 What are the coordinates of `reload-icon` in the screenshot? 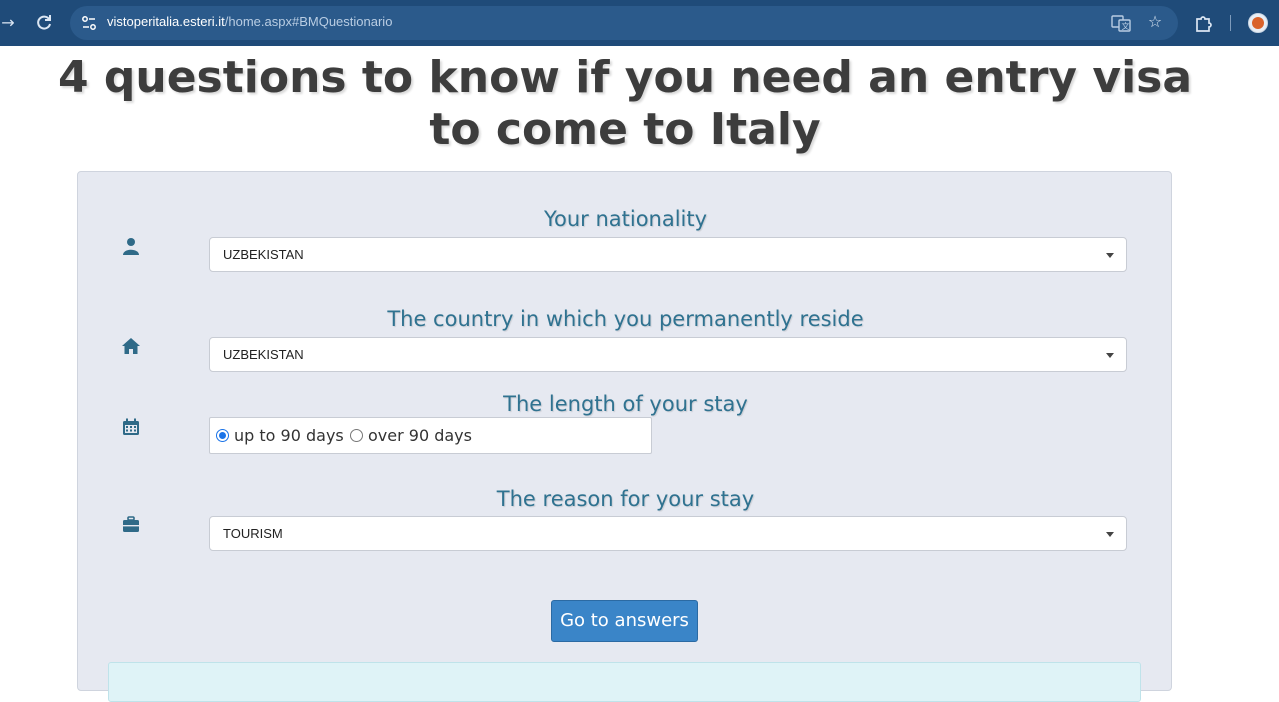 It's located at (44, 23).